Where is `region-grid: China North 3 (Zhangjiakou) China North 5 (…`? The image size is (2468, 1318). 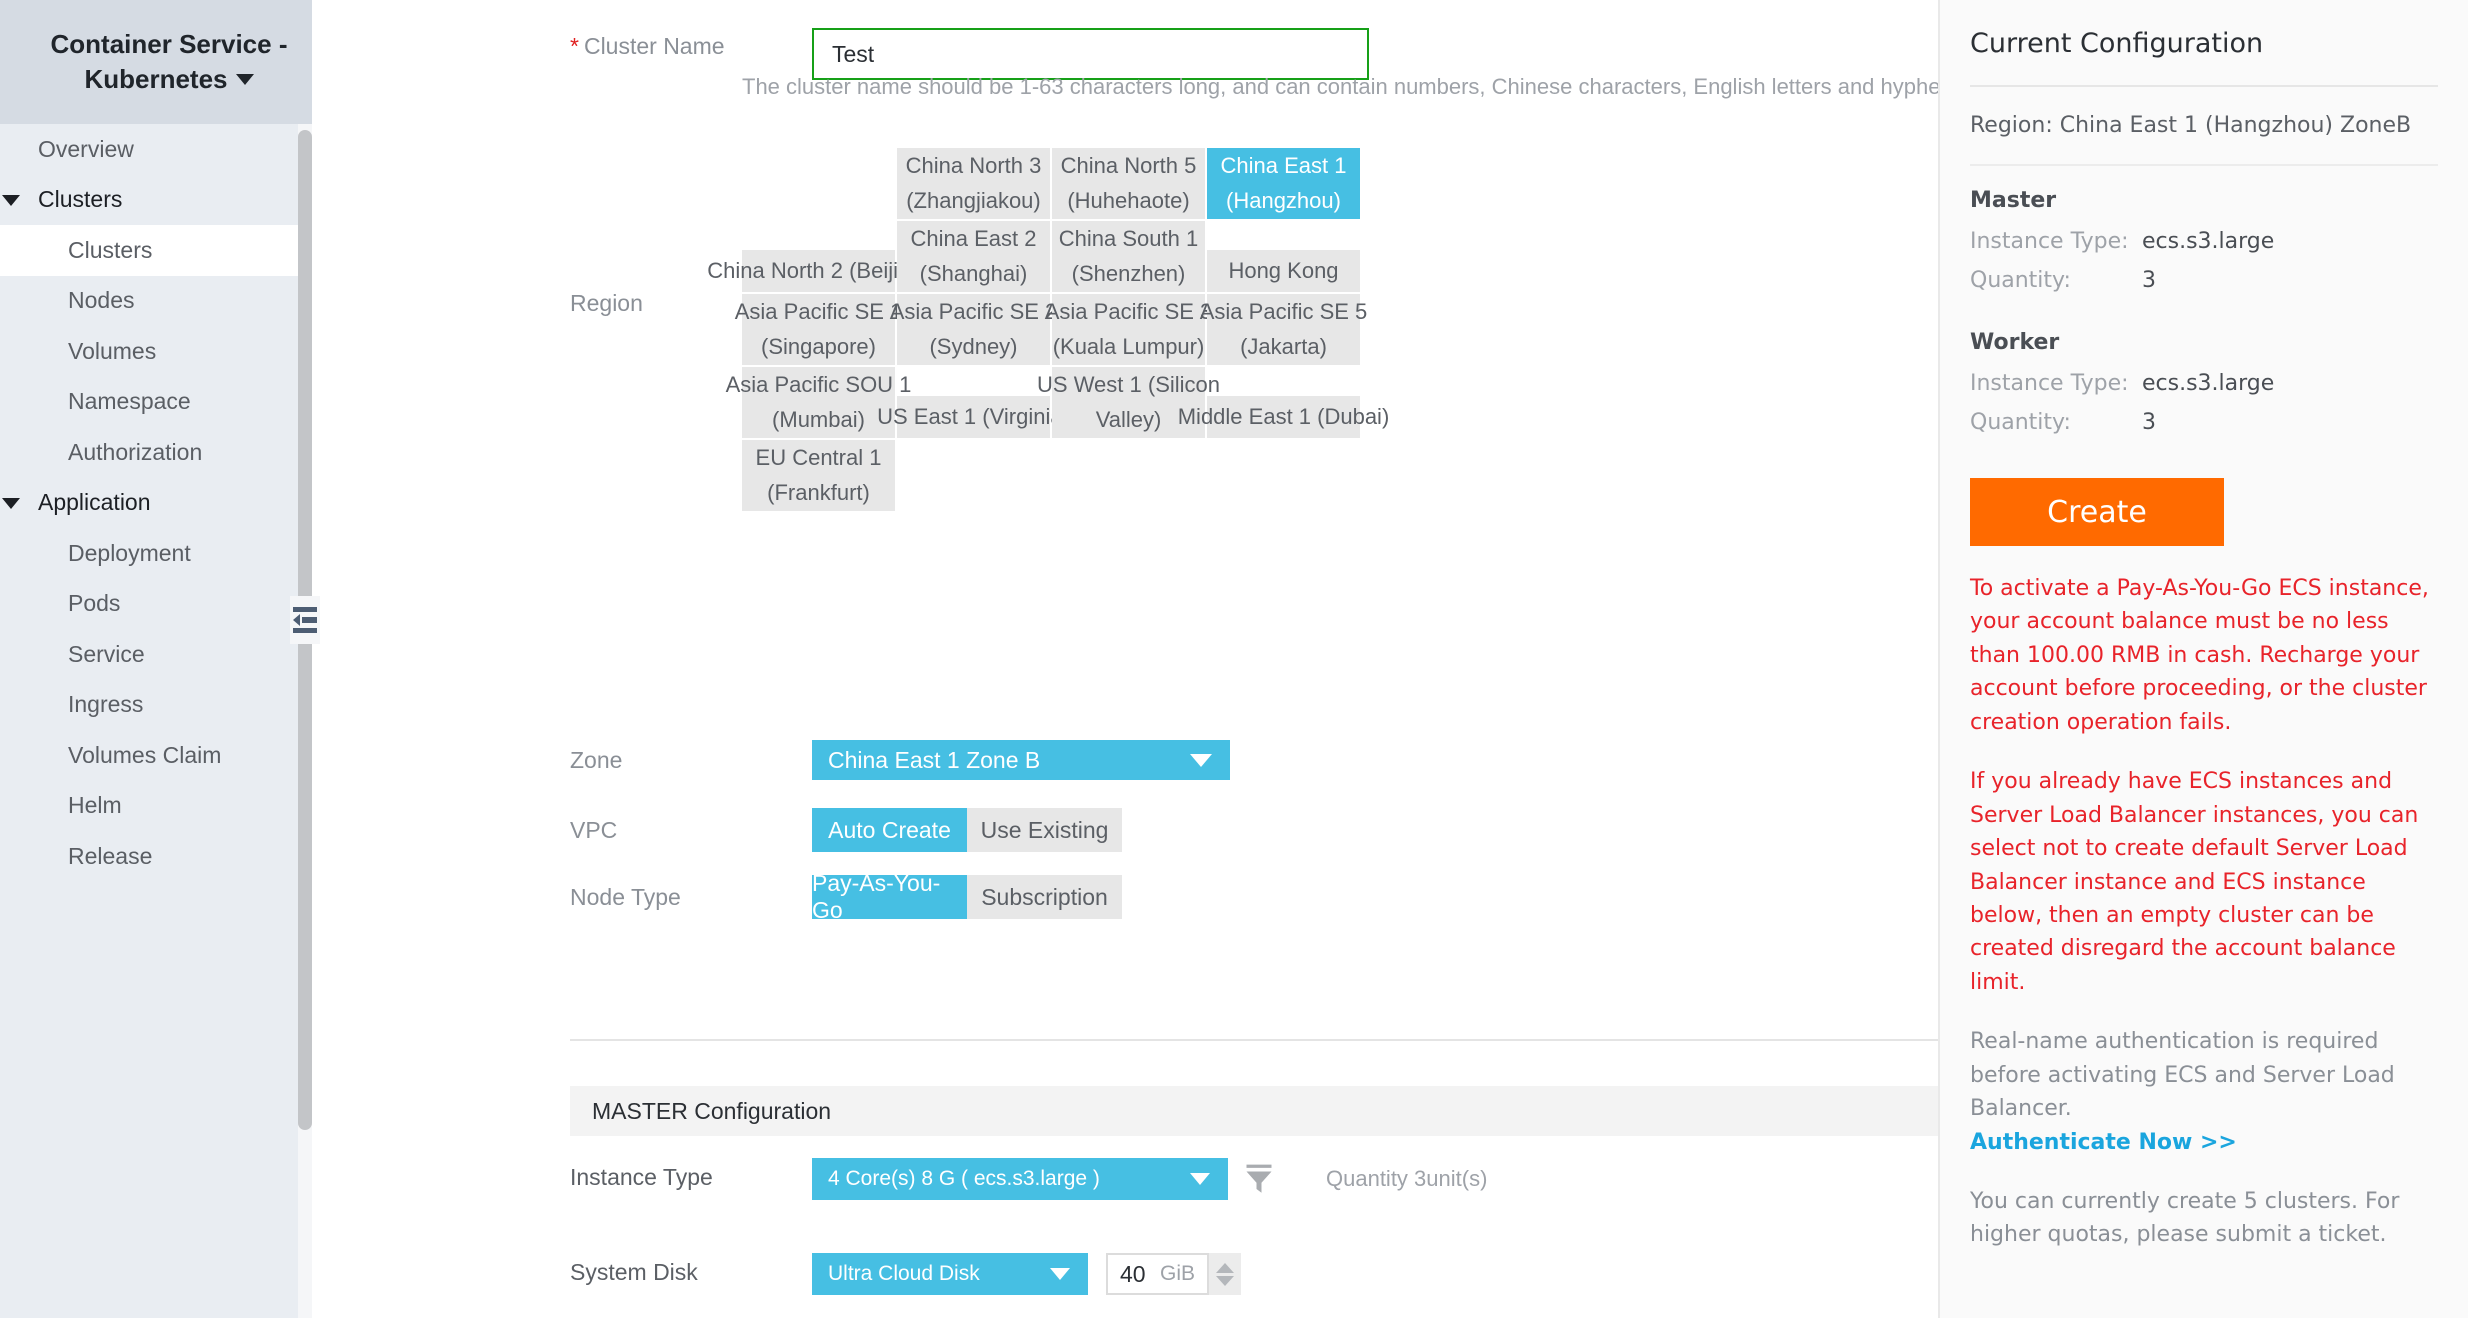 region-grid: China North 3 (Zhangjiakou) China North 5 (… is located at coordinates (1048, 330).